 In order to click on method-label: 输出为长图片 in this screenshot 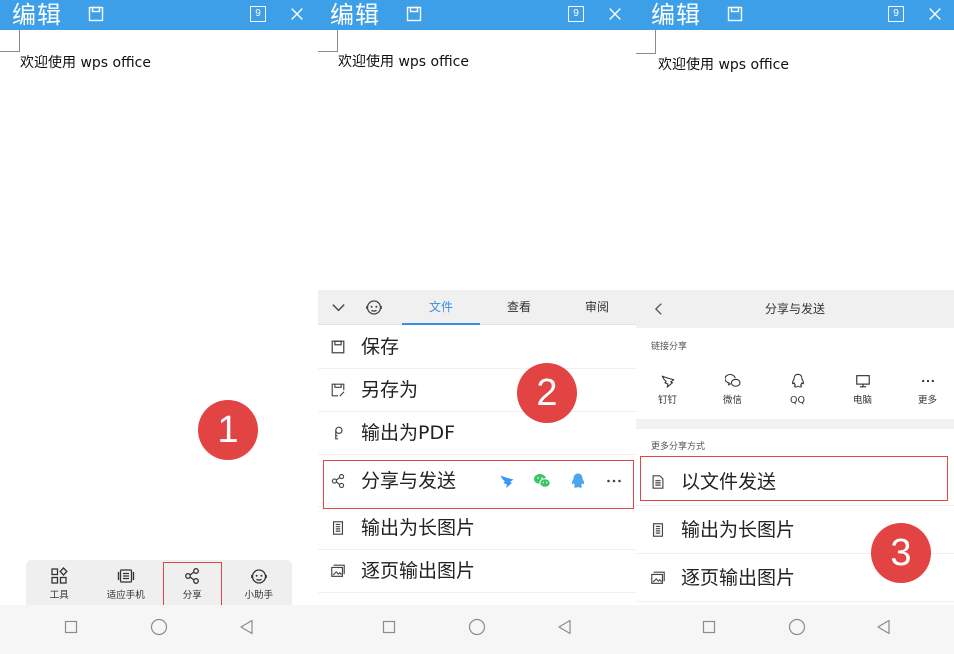, I will do `click(738, 530)`.